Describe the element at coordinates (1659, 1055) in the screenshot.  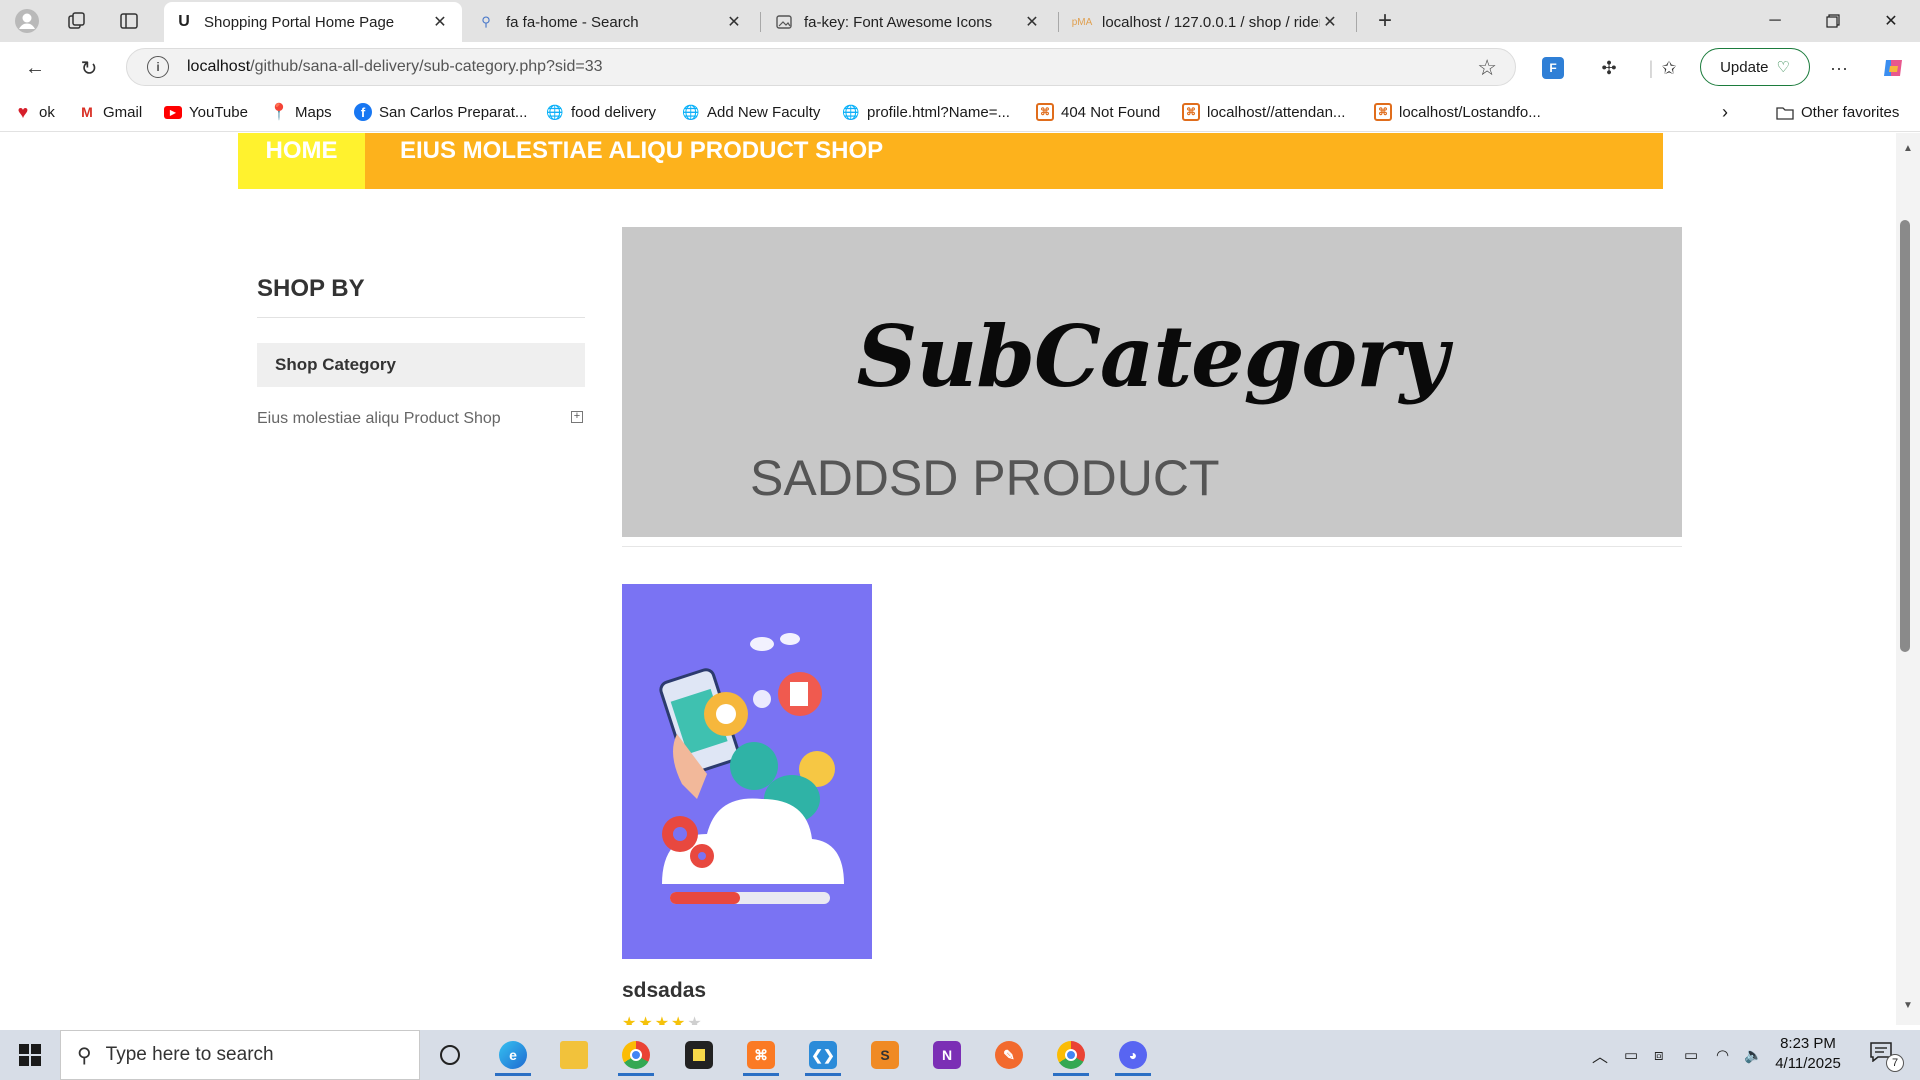
I see `display-icon: ⧈` at that location.